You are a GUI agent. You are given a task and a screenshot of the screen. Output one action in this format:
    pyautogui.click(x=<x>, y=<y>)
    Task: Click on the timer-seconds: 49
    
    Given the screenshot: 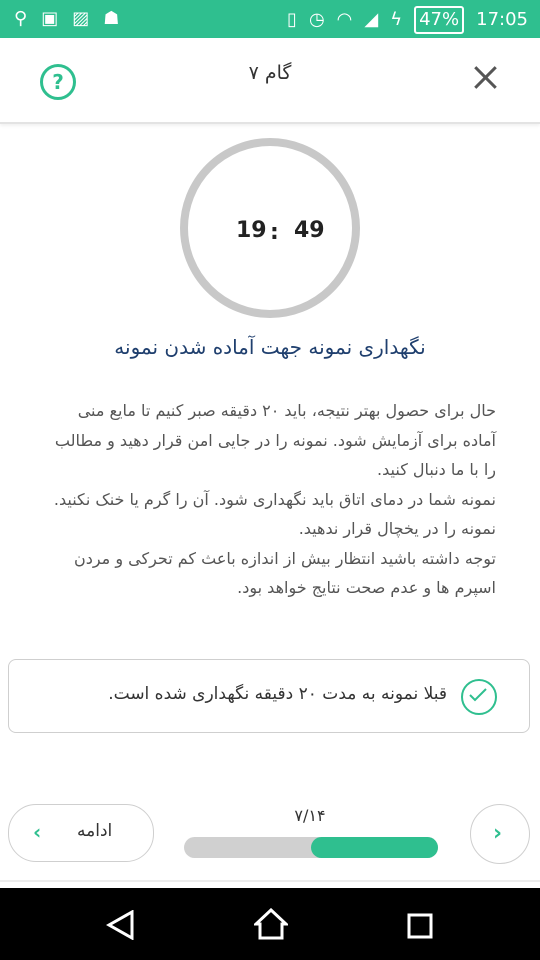 What is the action you would take?
    pyautogui.click(x=309, y=230)
    